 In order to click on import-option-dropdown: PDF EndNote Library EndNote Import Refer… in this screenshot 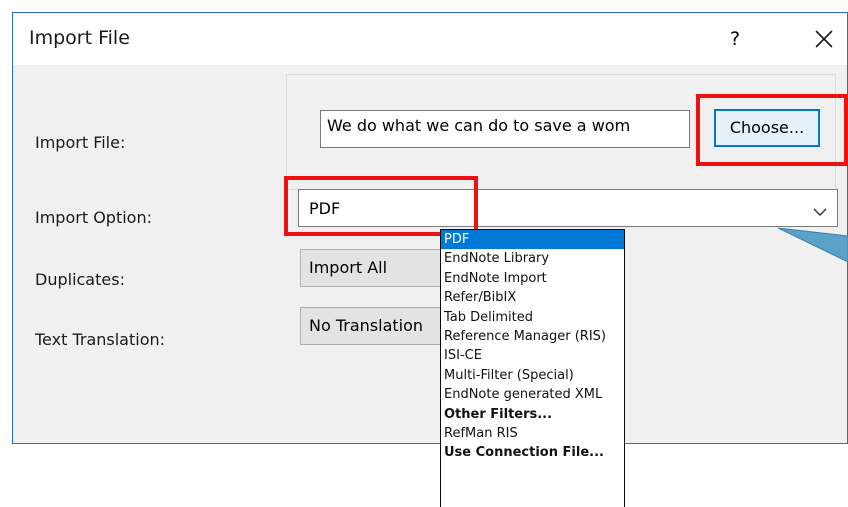, I will do `click(532, 368)`.